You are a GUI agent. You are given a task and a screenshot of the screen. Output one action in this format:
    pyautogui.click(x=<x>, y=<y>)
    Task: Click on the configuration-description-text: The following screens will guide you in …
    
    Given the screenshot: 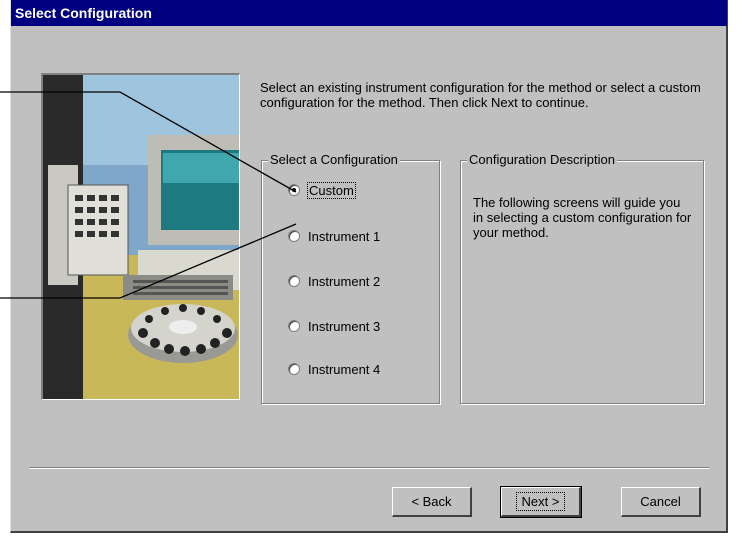 What is the action you would take?
    pyautogui.click(x=582, y=217)
    